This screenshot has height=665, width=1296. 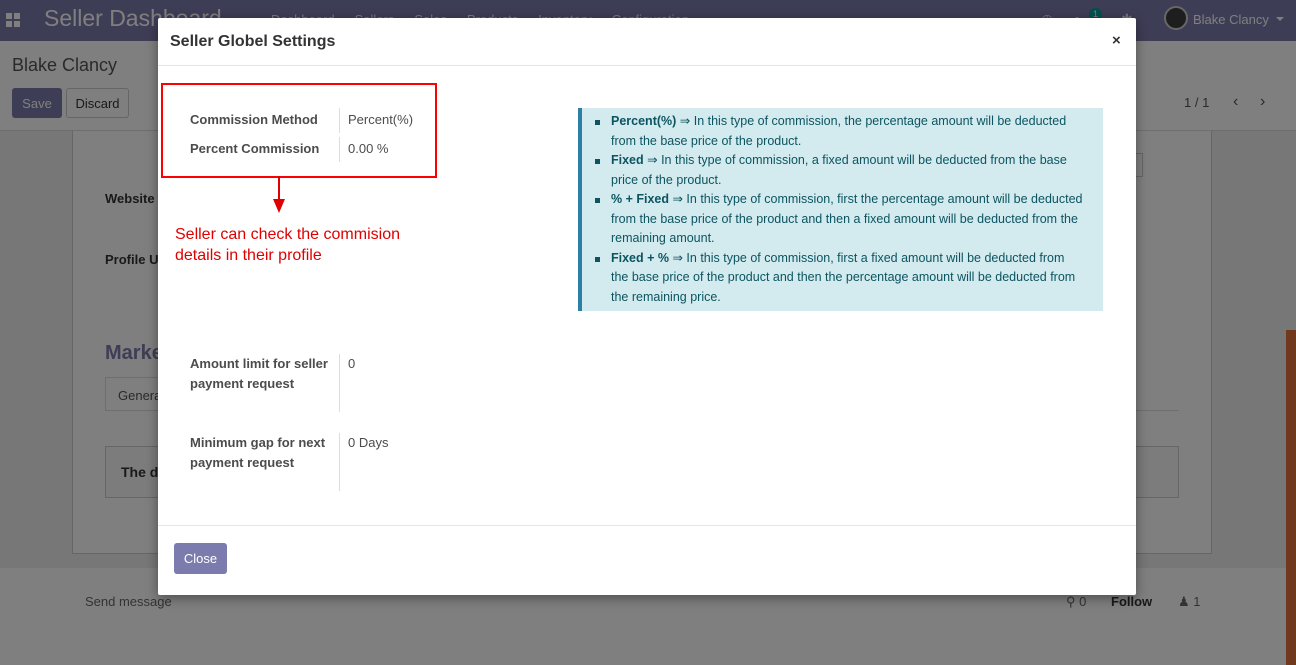 What do you see at coordinates (259, 373) in the screenshot?
I see `amount-limit-label: Amount limit for seller payment request` at bounding box center [259, 373].